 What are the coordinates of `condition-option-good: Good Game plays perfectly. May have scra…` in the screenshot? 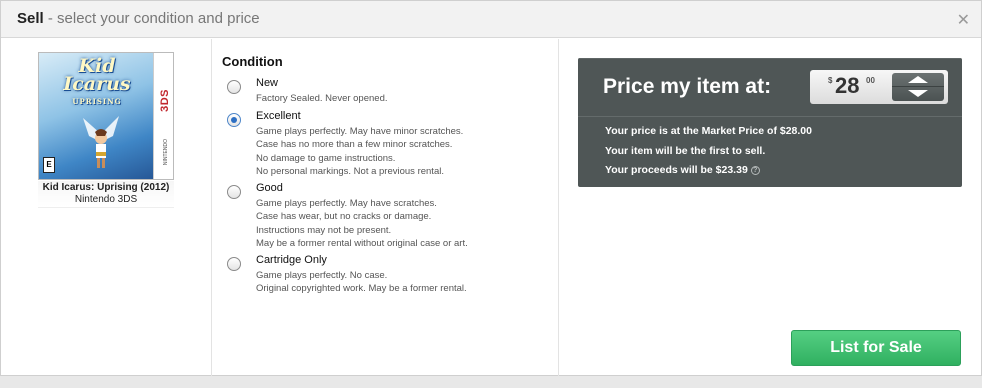 It's located at (387, 217).